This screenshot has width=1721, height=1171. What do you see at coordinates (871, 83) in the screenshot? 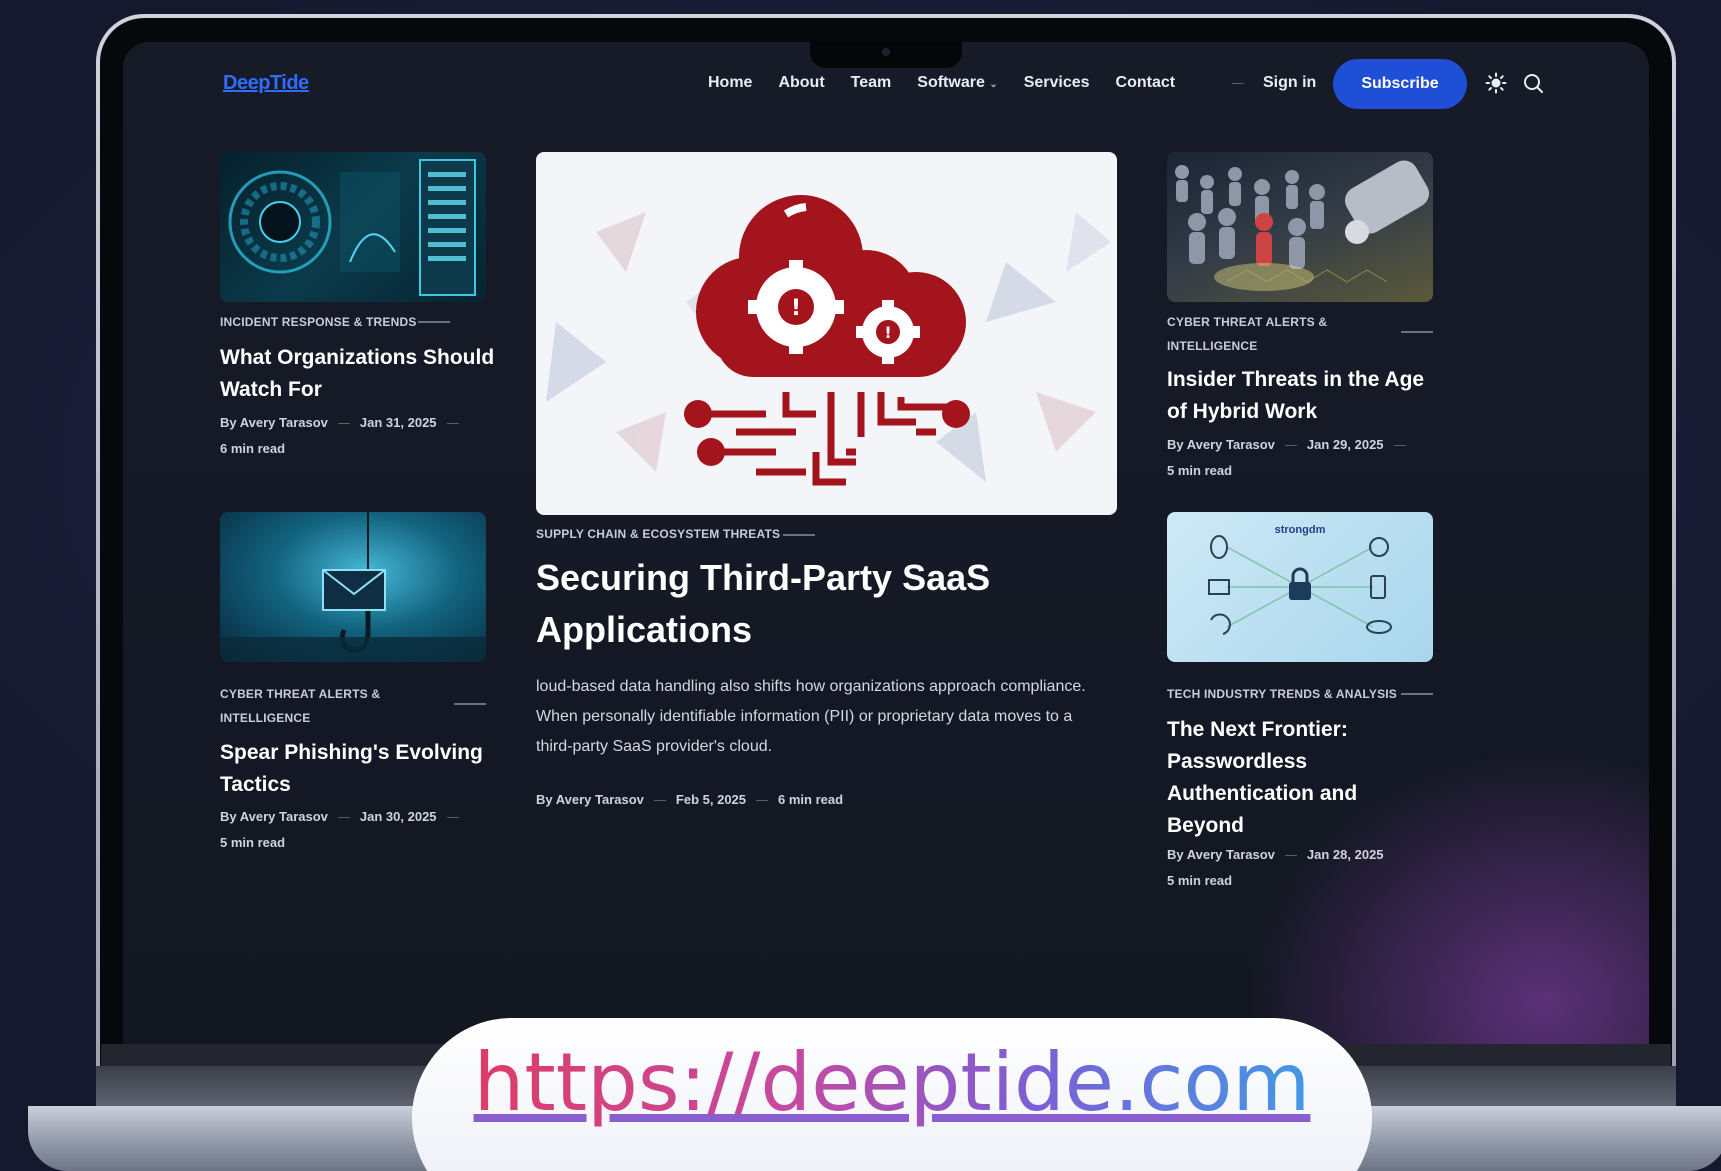
I see `nav-item-team: Team` at bounding box center [871, 83].